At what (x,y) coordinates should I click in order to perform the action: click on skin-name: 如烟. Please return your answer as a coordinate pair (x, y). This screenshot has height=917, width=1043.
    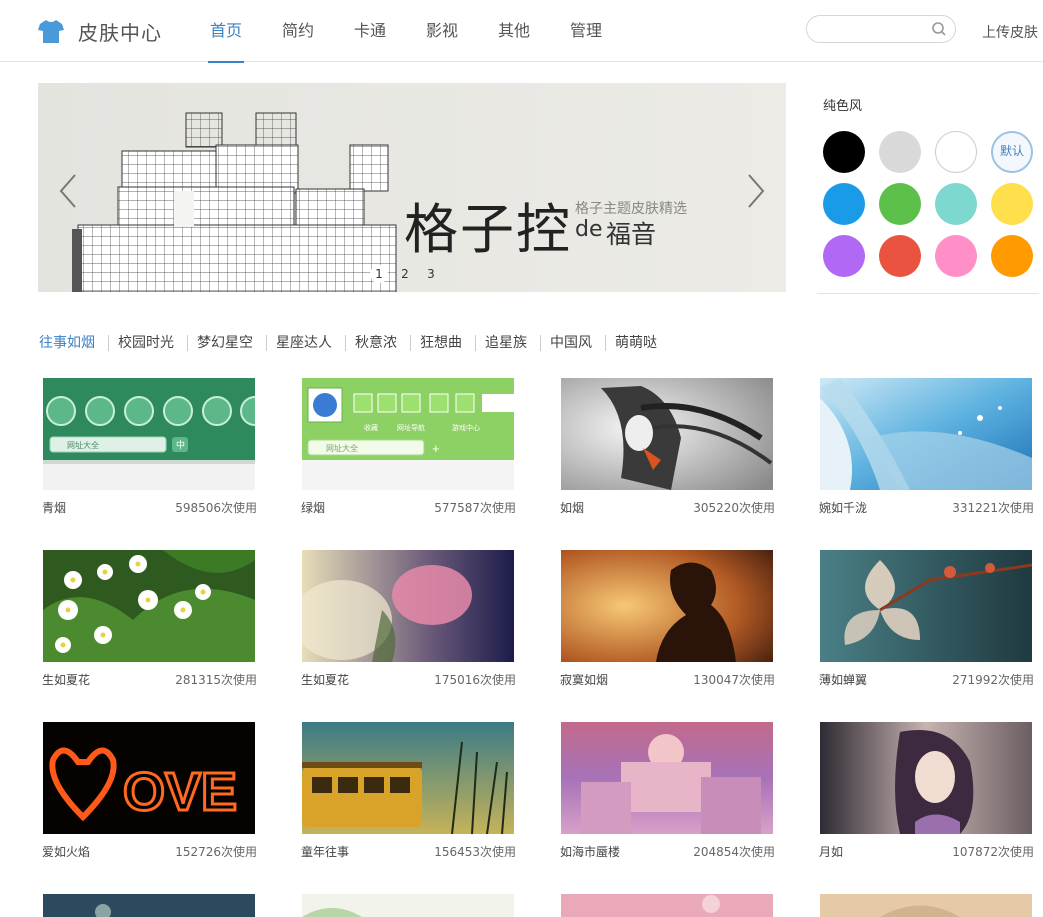
    Looking at the image, I should click on (572, 507).